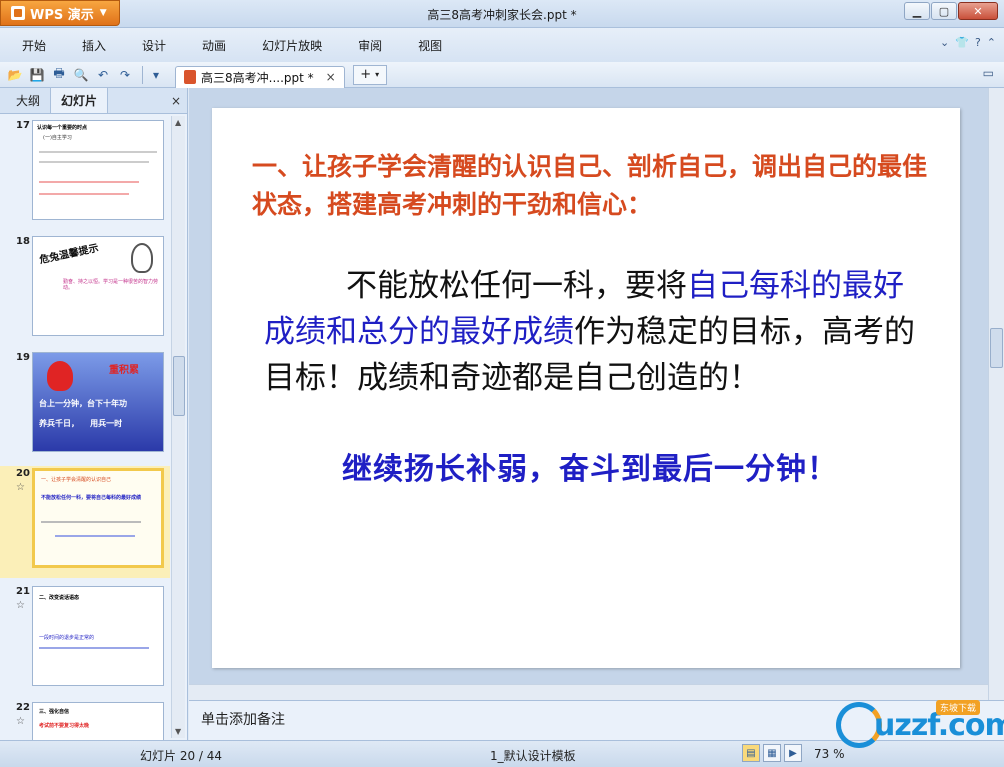  I want to click on thumbnail-row: 18 危兔温馨提示 勤奋、持之以恒。学习是一种很苦的智力劳动。, so click(85, 288).